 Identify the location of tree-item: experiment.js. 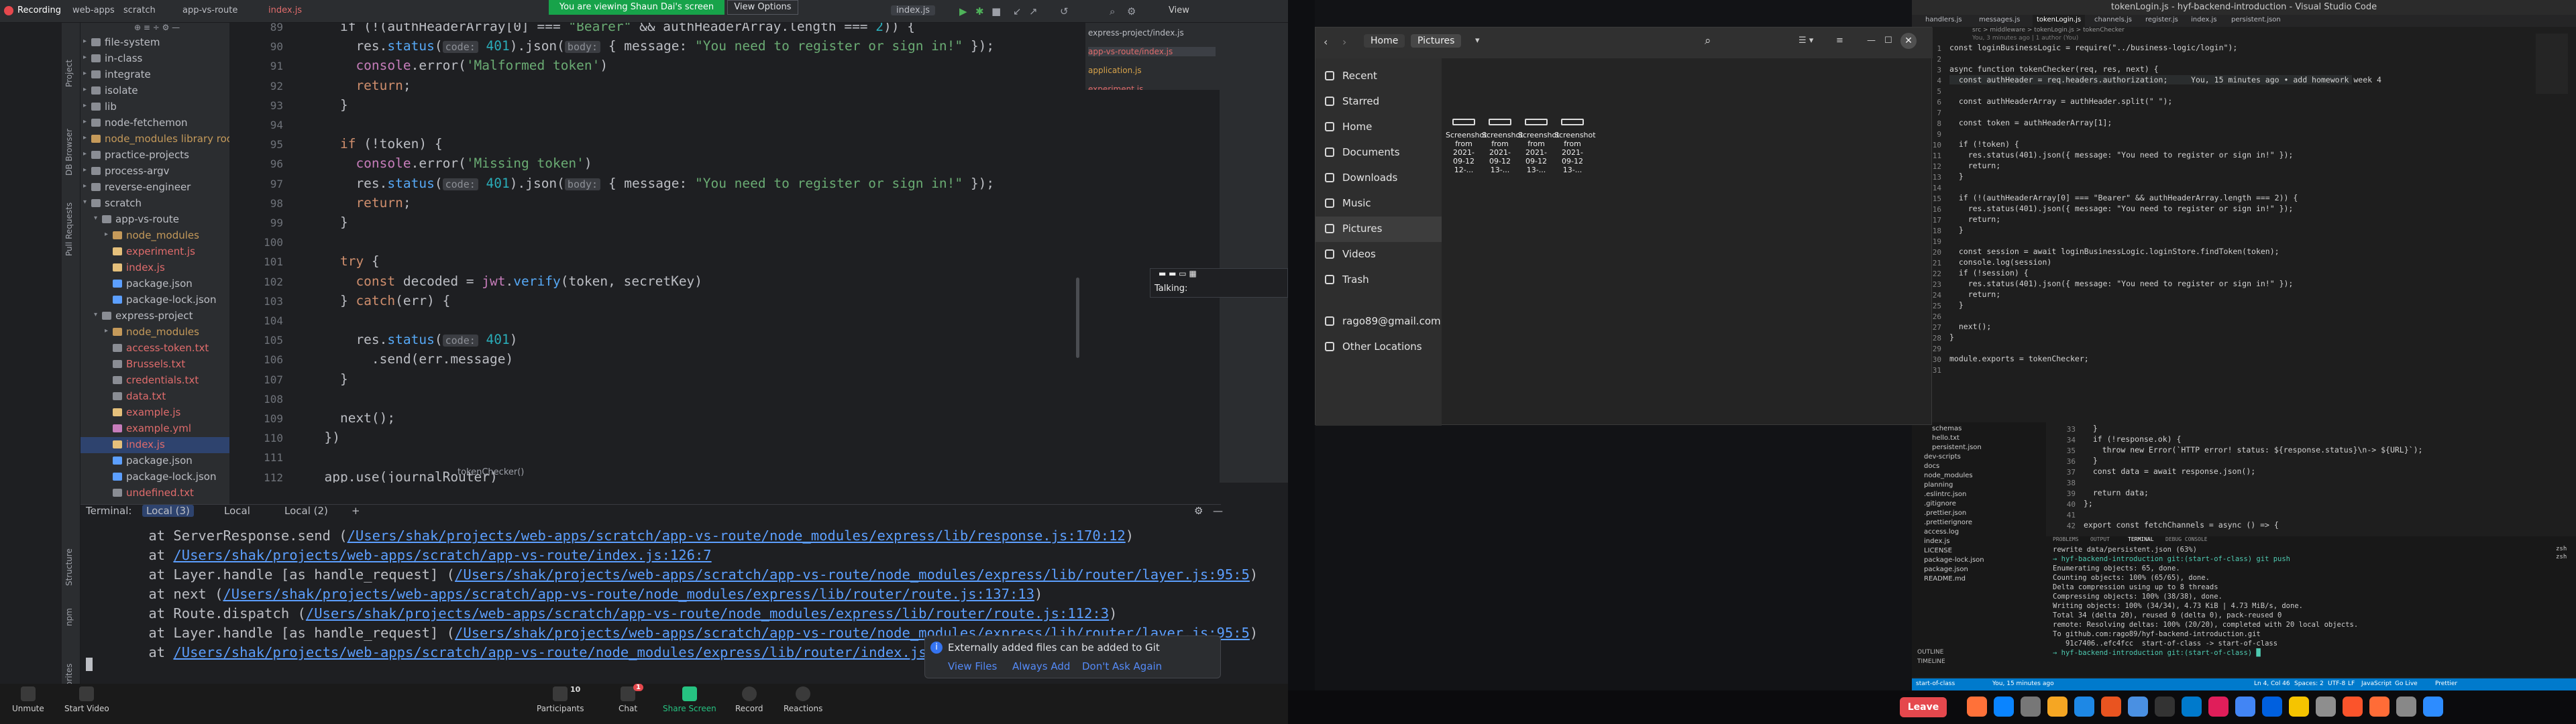
(154, 252).